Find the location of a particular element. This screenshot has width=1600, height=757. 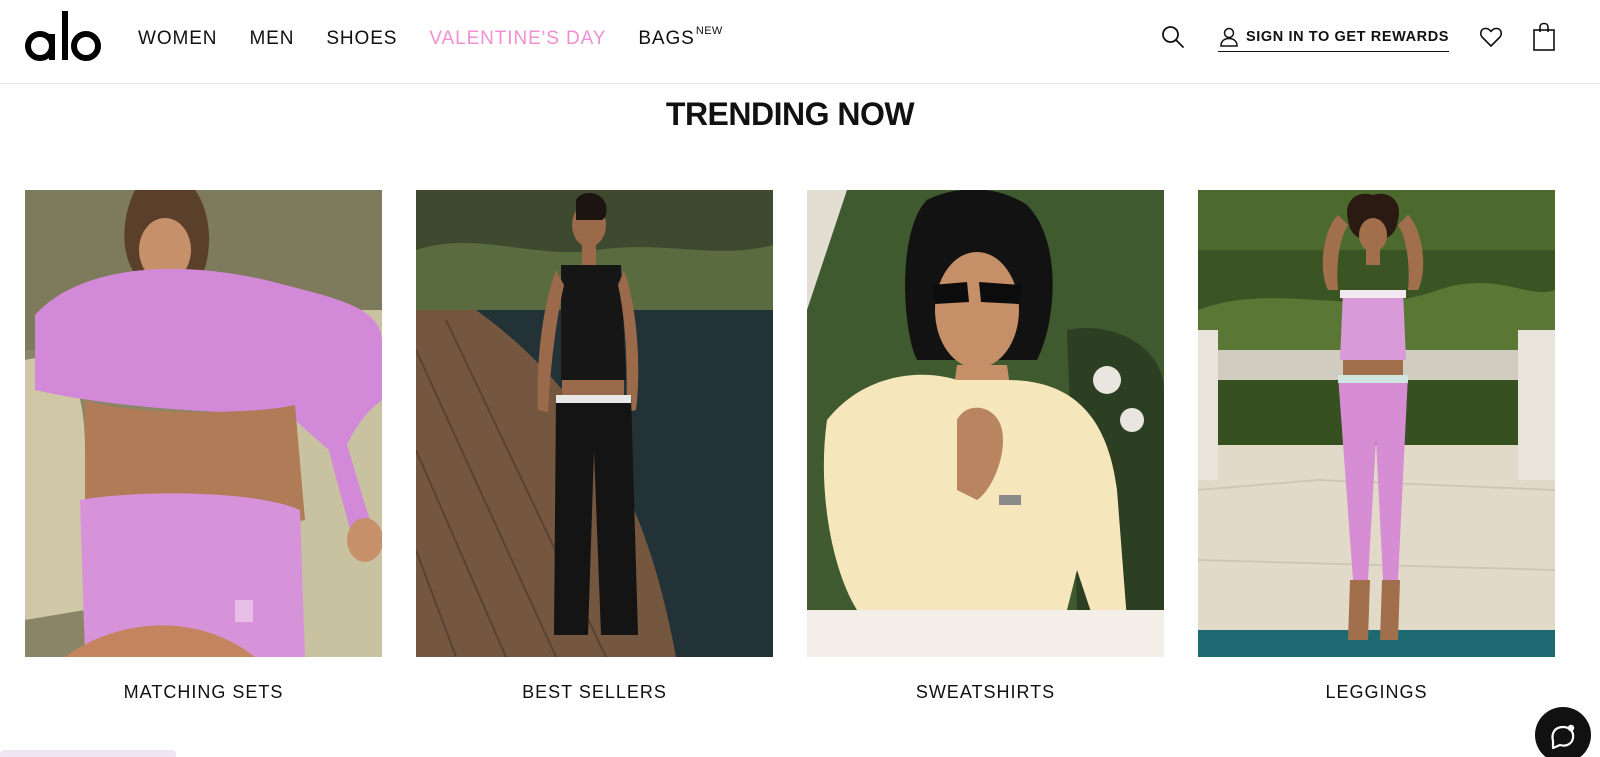

nav-item-valentines-day: VALENTINE'S DAY is located at coordinates (517, 39).